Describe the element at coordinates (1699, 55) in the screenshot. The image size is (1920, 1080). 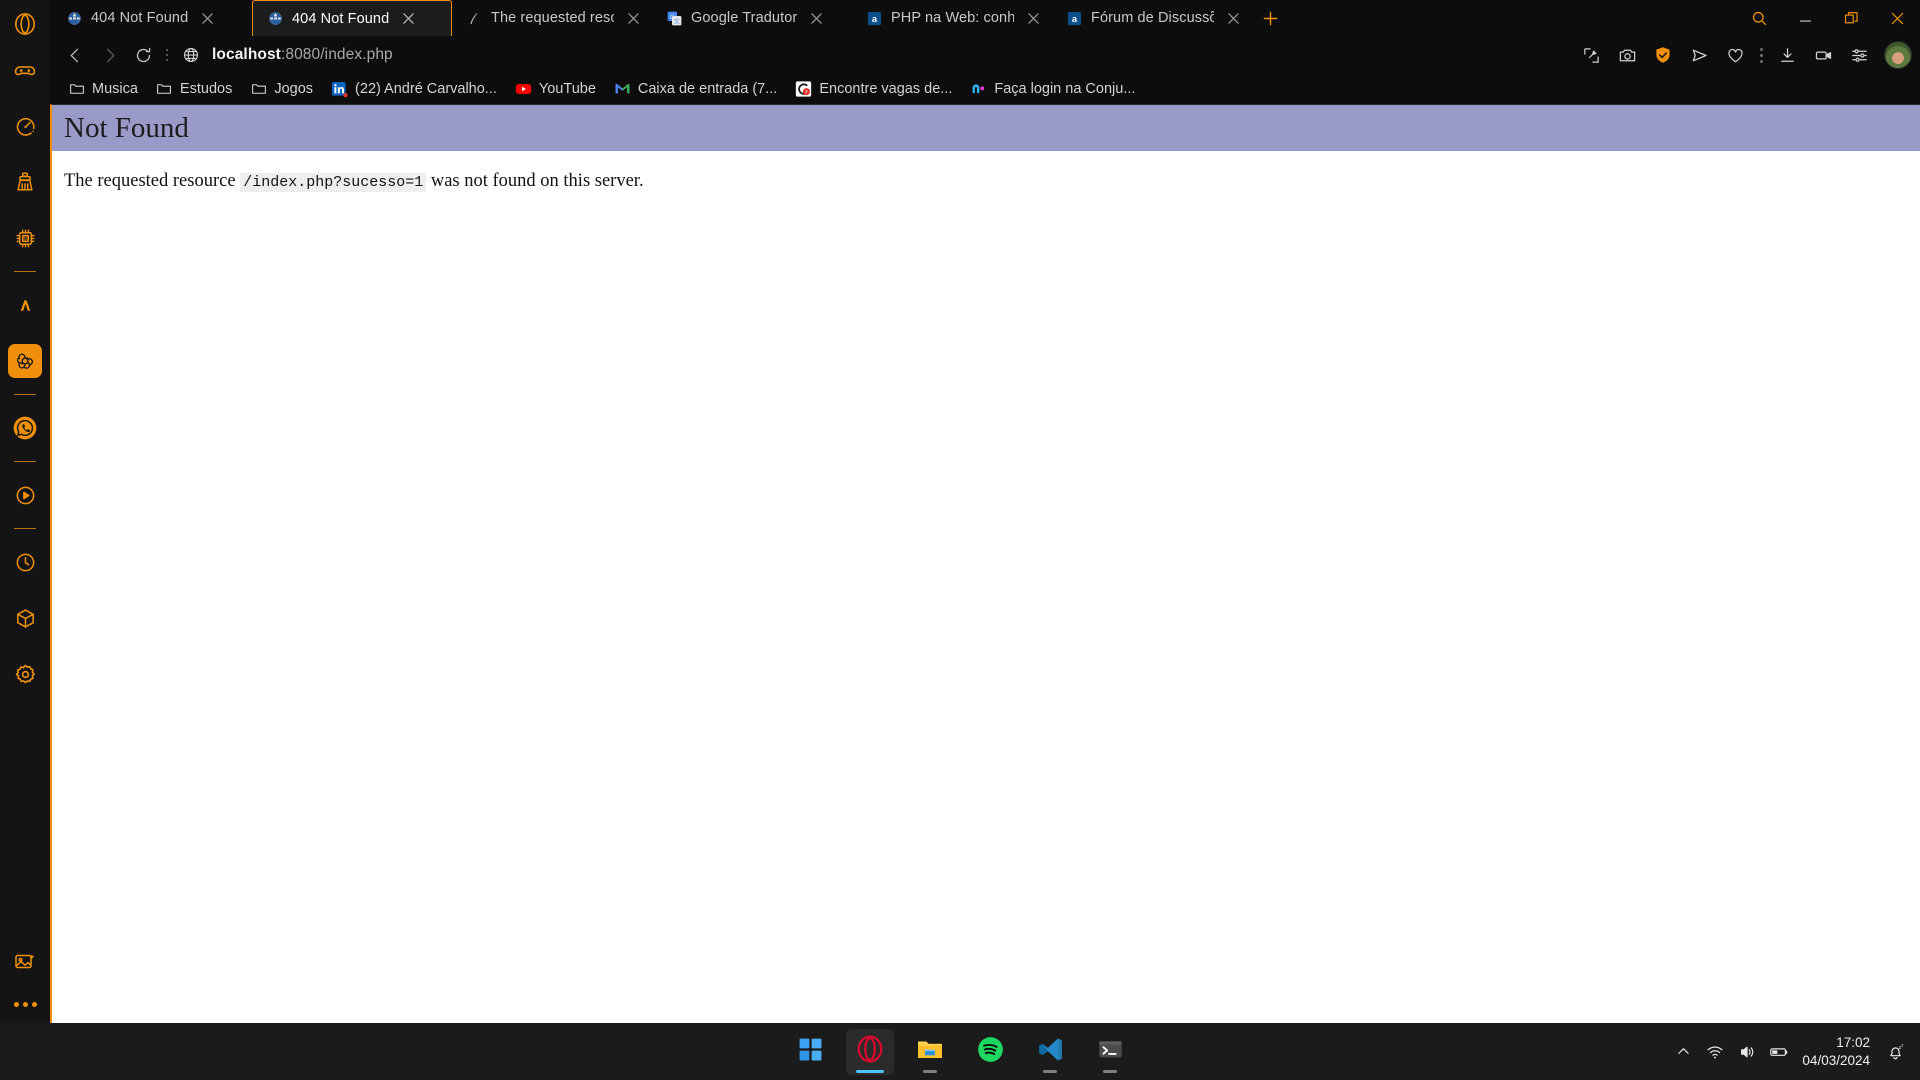
I see `send-flow-icon` at that location.